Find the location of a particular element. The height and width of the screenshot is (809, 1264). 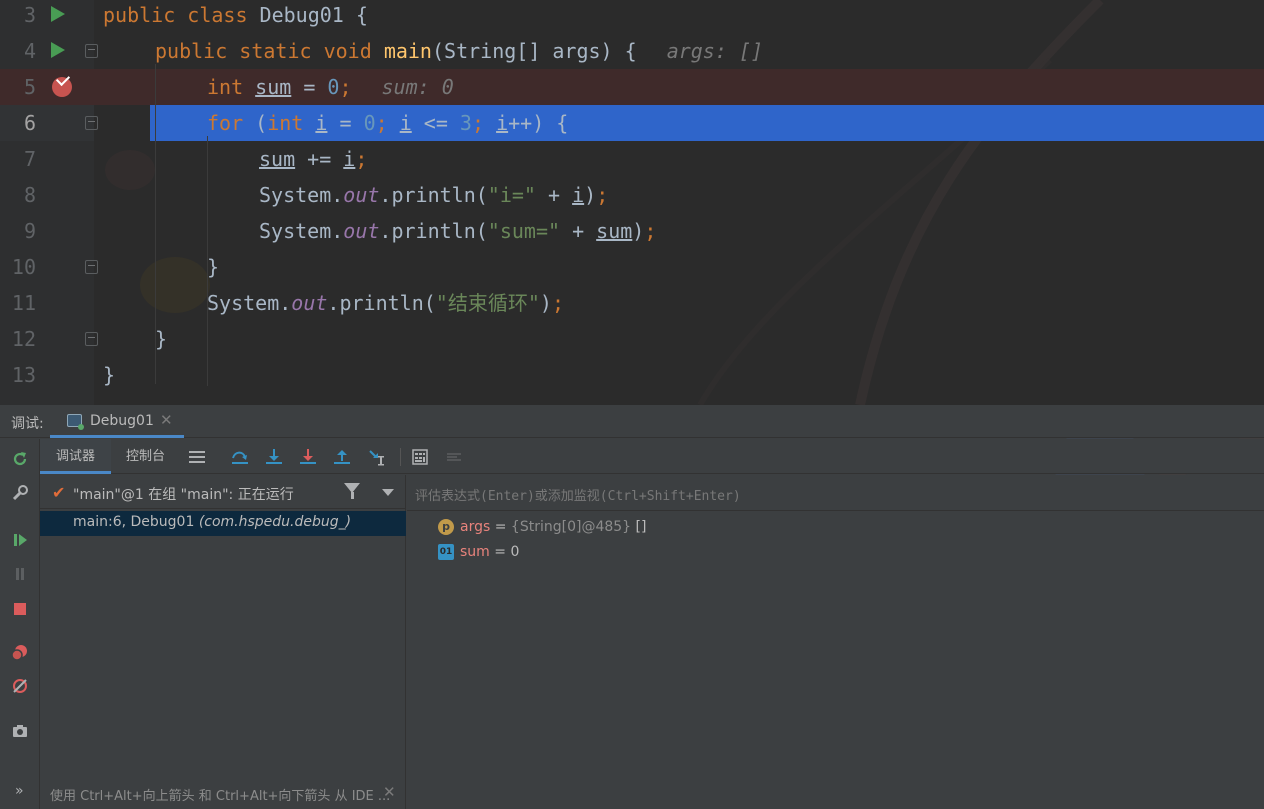

more-actions-icon: » is located at coordinates (19, 791).